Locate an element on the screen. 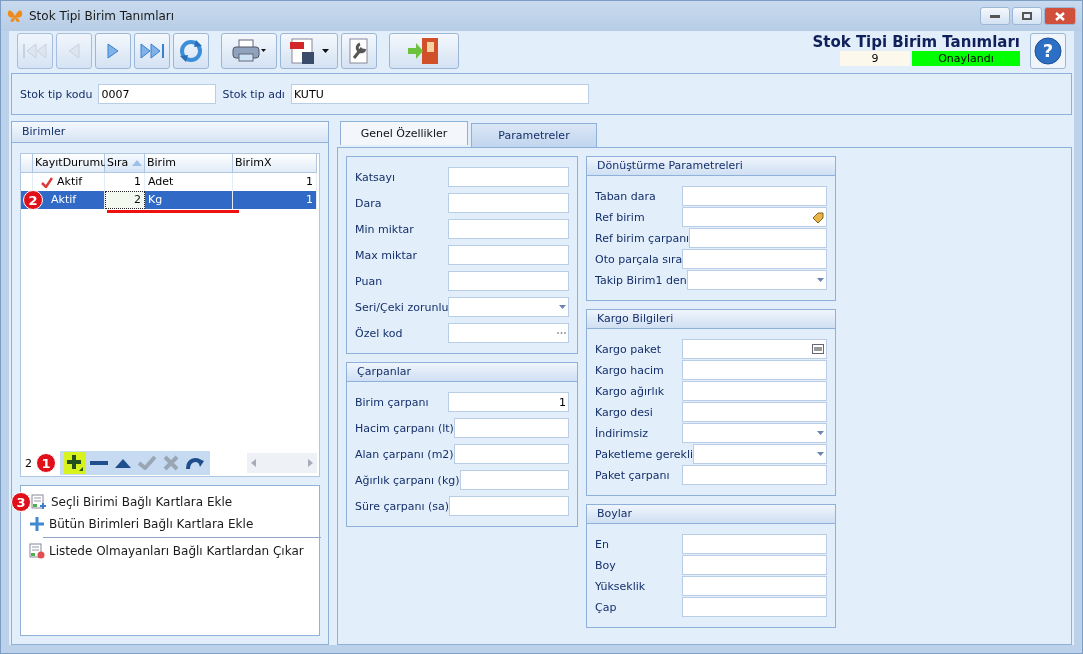 Image resolution: width=1083 pixels, height=654 pixels. minimize-button is located at coordinates (995, 16).